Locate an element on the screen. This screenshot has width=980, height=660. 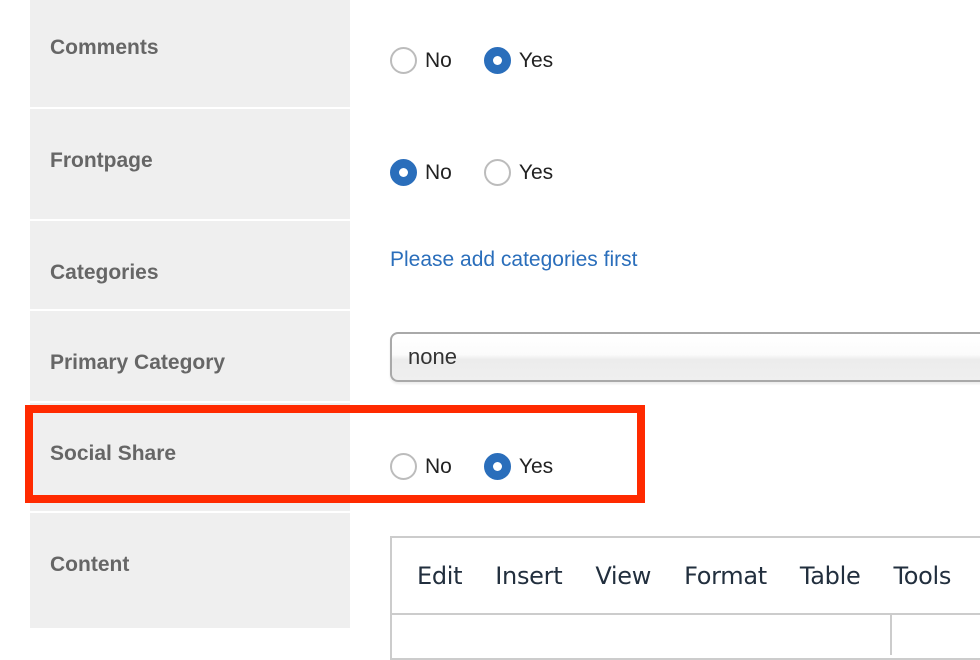
label-cell: Categories is located at coordinates (190, 265).